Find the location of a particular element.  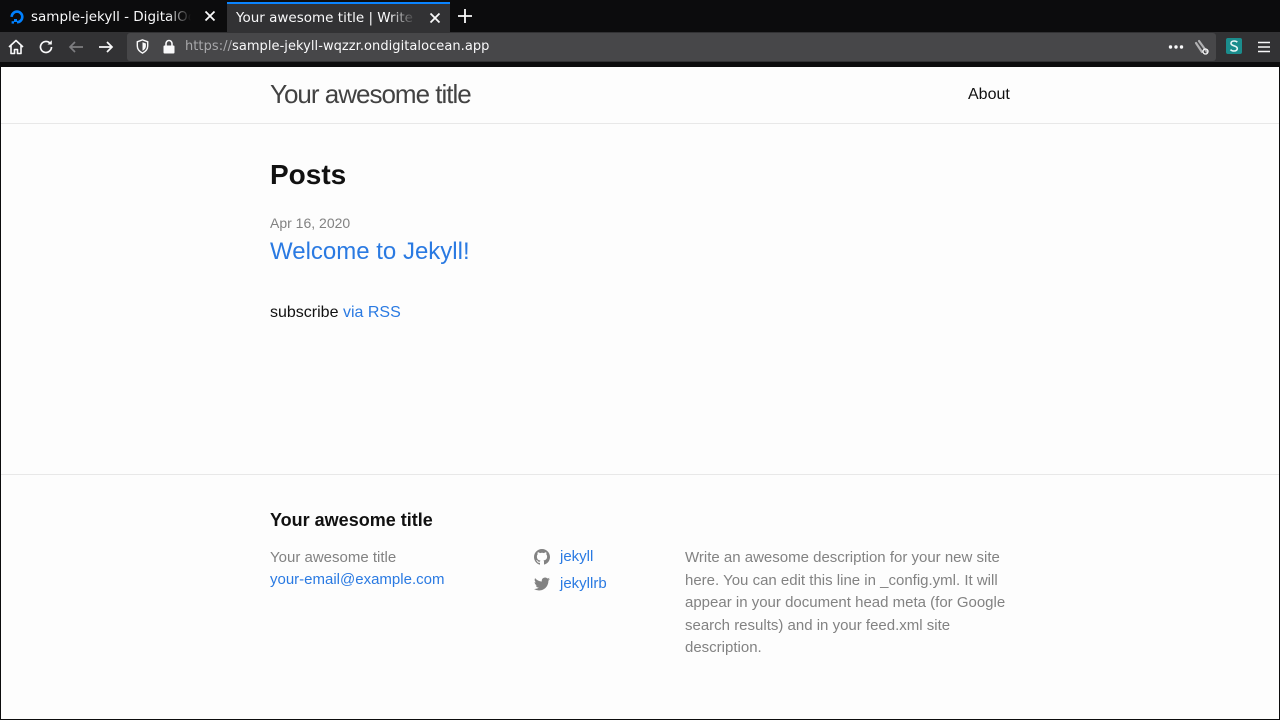

posts-heading: Posts is located at coordinates (308, 174).